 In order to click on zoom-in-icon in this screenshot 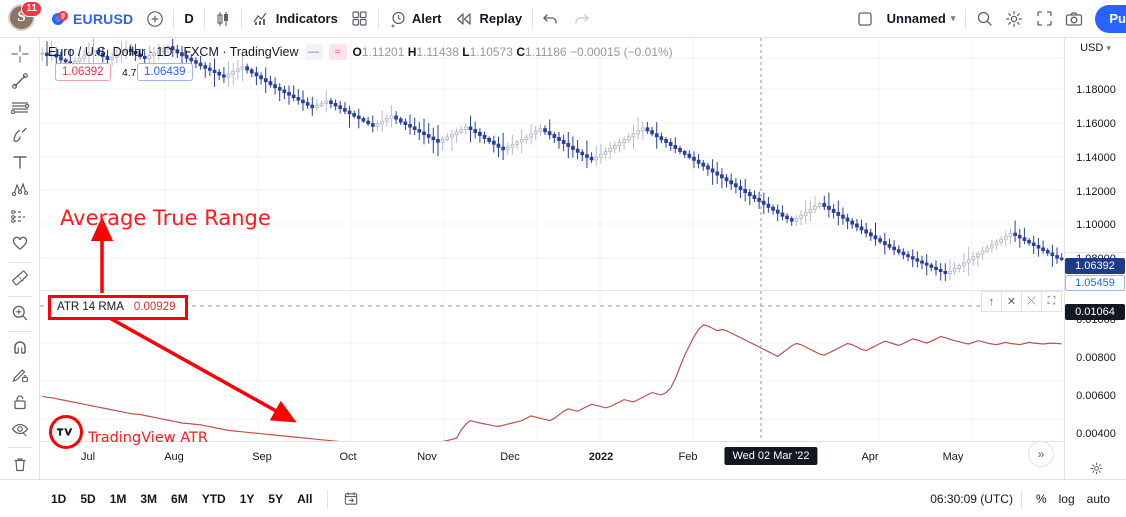, I will do `click(20, 313)`.